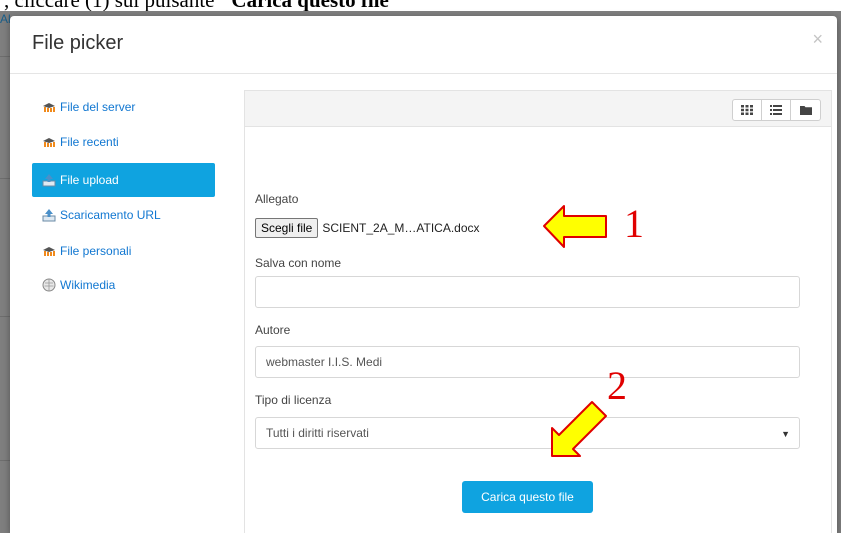 This screenshot has height=533, width=841. What do you see at coordinates (575, 331) in the screenshot?
I see `annotation-layer` at bounding box center [575, 331].